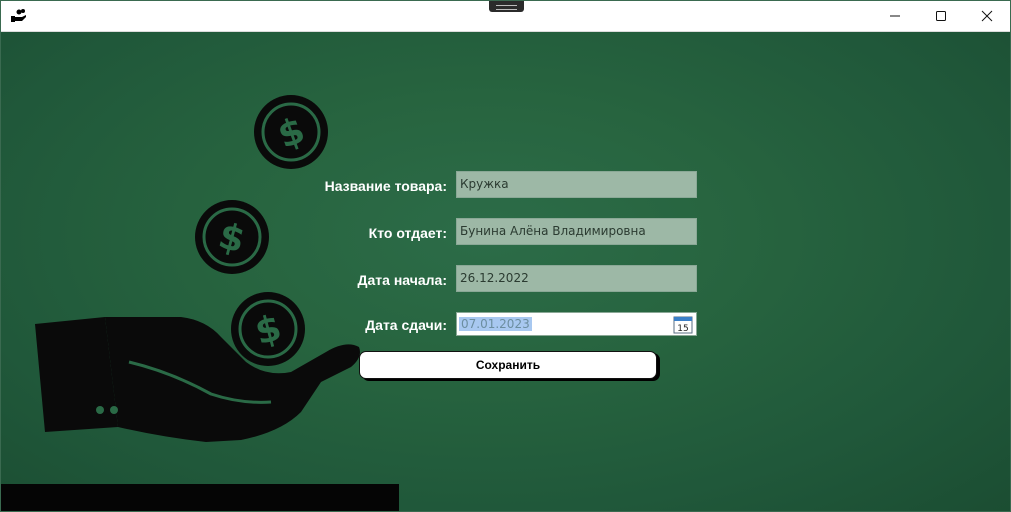 This screenshot has height=512, width=1011. Describe the element at coordinates (576, 231) in the screenshot. I see `giver-field: Бунина Алёна Владимировна` at that location.